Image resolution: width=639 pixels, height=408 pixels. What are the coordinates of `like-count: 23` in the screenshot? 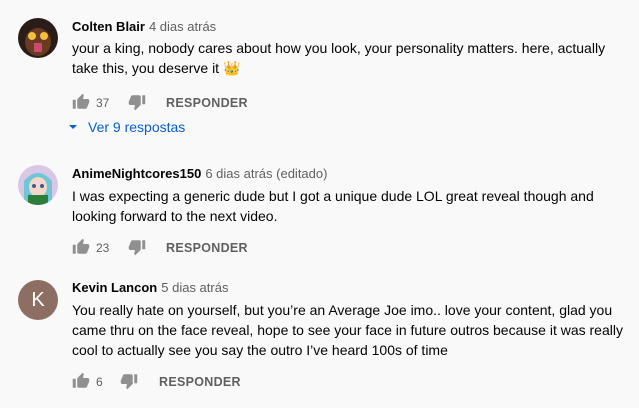 It's located at (103, 248).